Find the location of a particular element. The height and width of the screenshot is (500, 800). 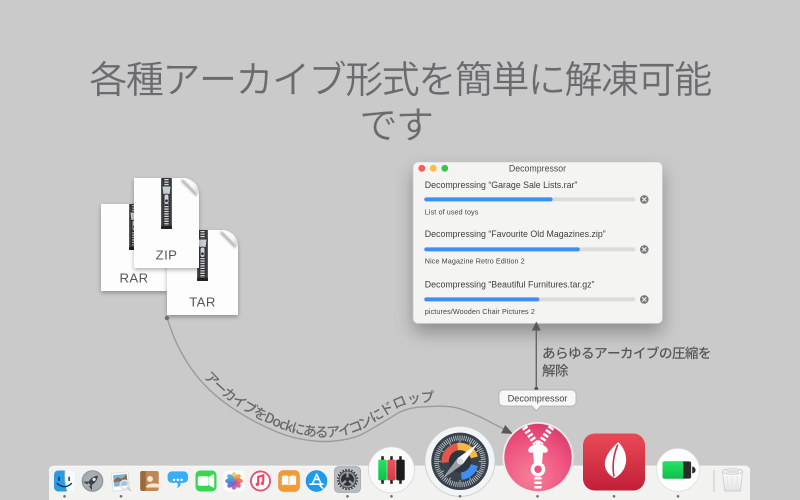

svg-text: Nice Magazine Retro Edition 2 is located at coordinates (475, 261).